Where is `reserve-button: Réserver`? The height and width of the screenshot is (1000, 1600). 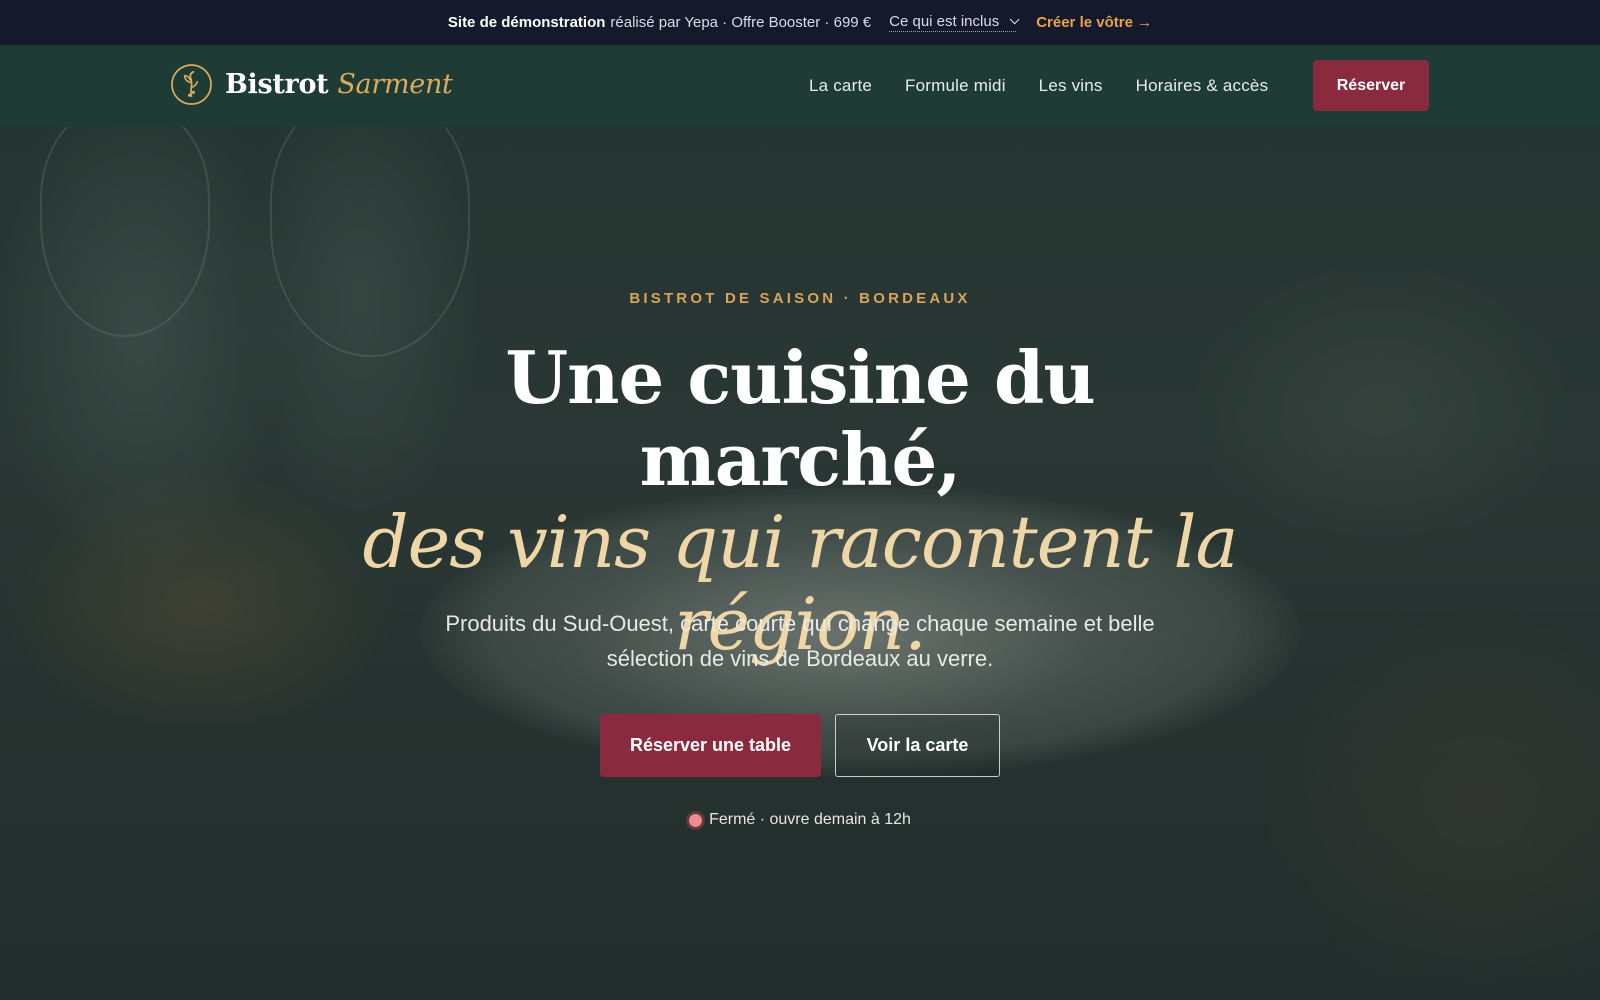
reserve-button: Réserver is located at coordinates (1371, 85).